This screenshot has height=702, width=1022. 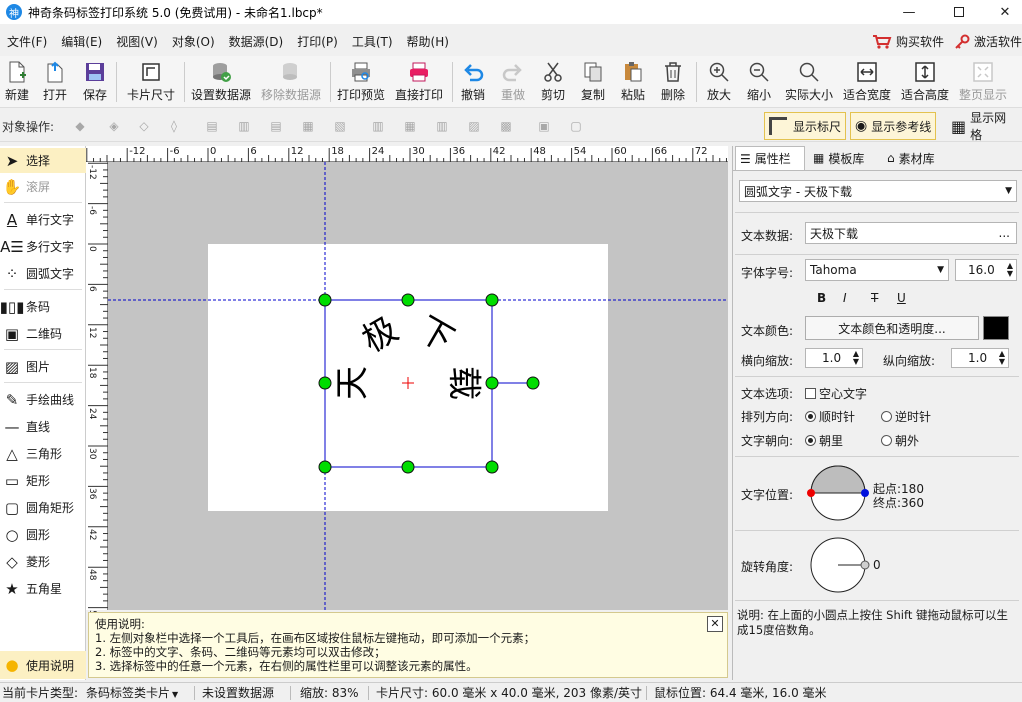 What do you see at coordinates (836, 393) in the screenshot?
I see `hollow-text-checkbox: 空心文字` at bounding box center [836, 393].